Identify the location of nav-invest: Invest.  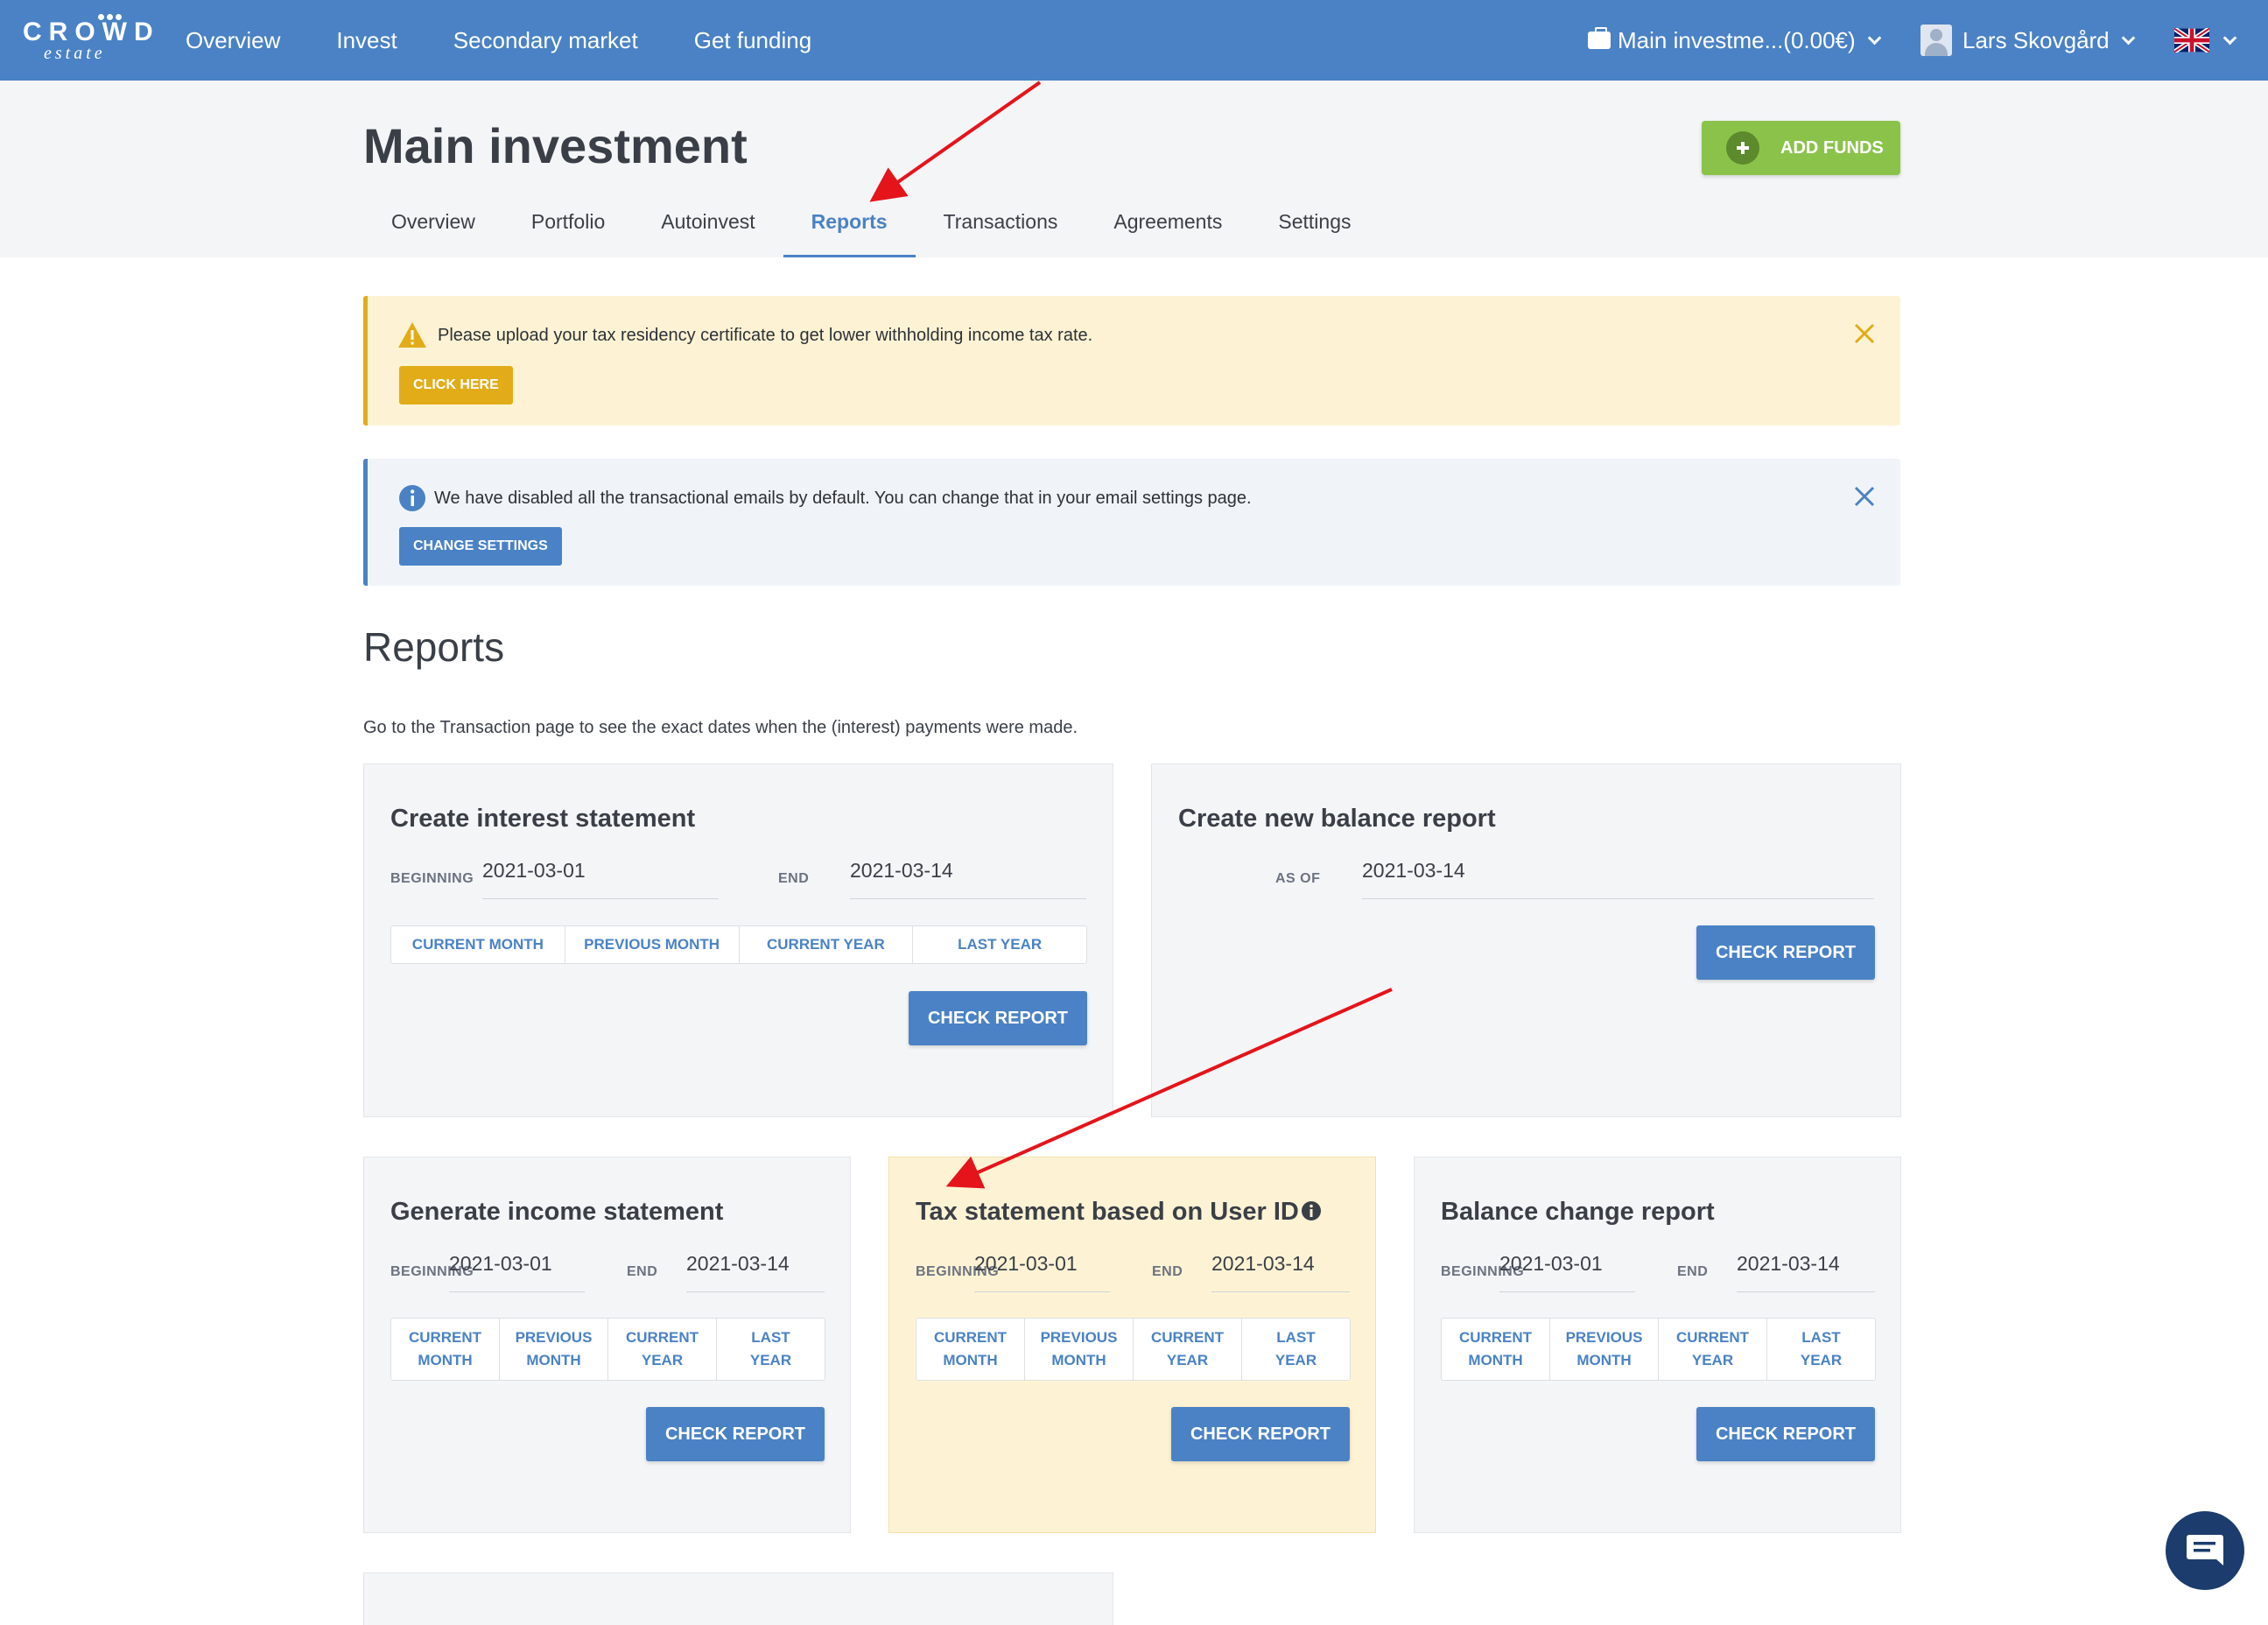
(366, 40).